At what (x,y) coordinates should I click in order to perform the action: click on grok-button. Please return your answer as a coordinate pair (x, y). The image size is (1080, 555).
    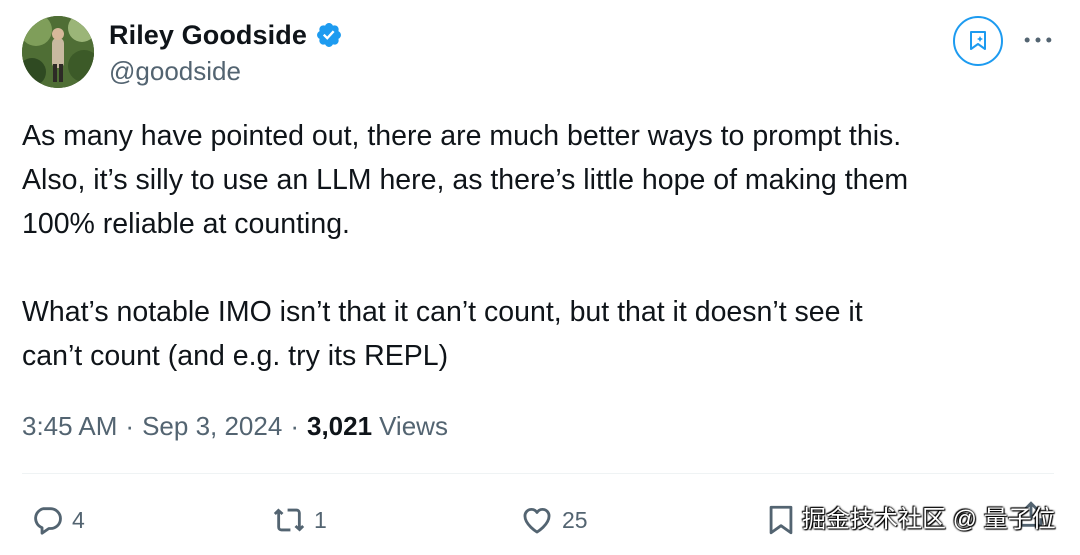
    Looking at the image, I should click on (978, 41).